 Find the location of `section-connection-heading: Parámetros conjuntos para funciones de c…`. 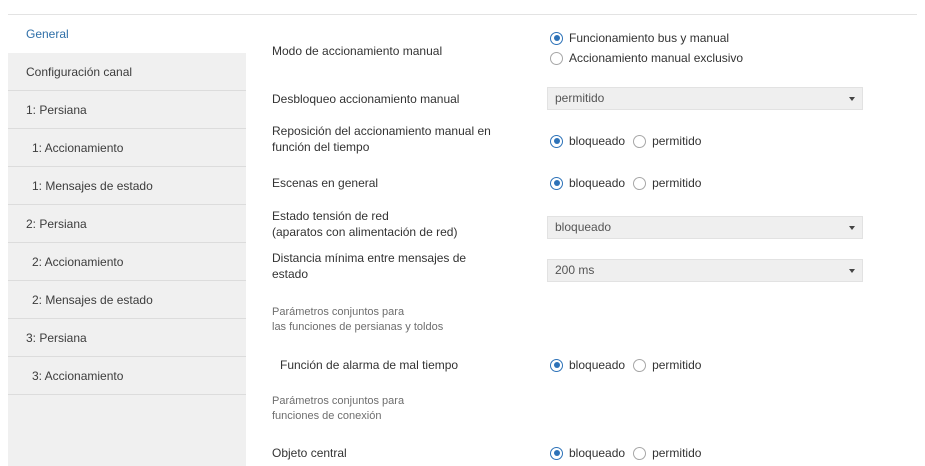

section-connection-heading: Parámetros conjuntos para funciones de c… is located at coordinates (407, 409).